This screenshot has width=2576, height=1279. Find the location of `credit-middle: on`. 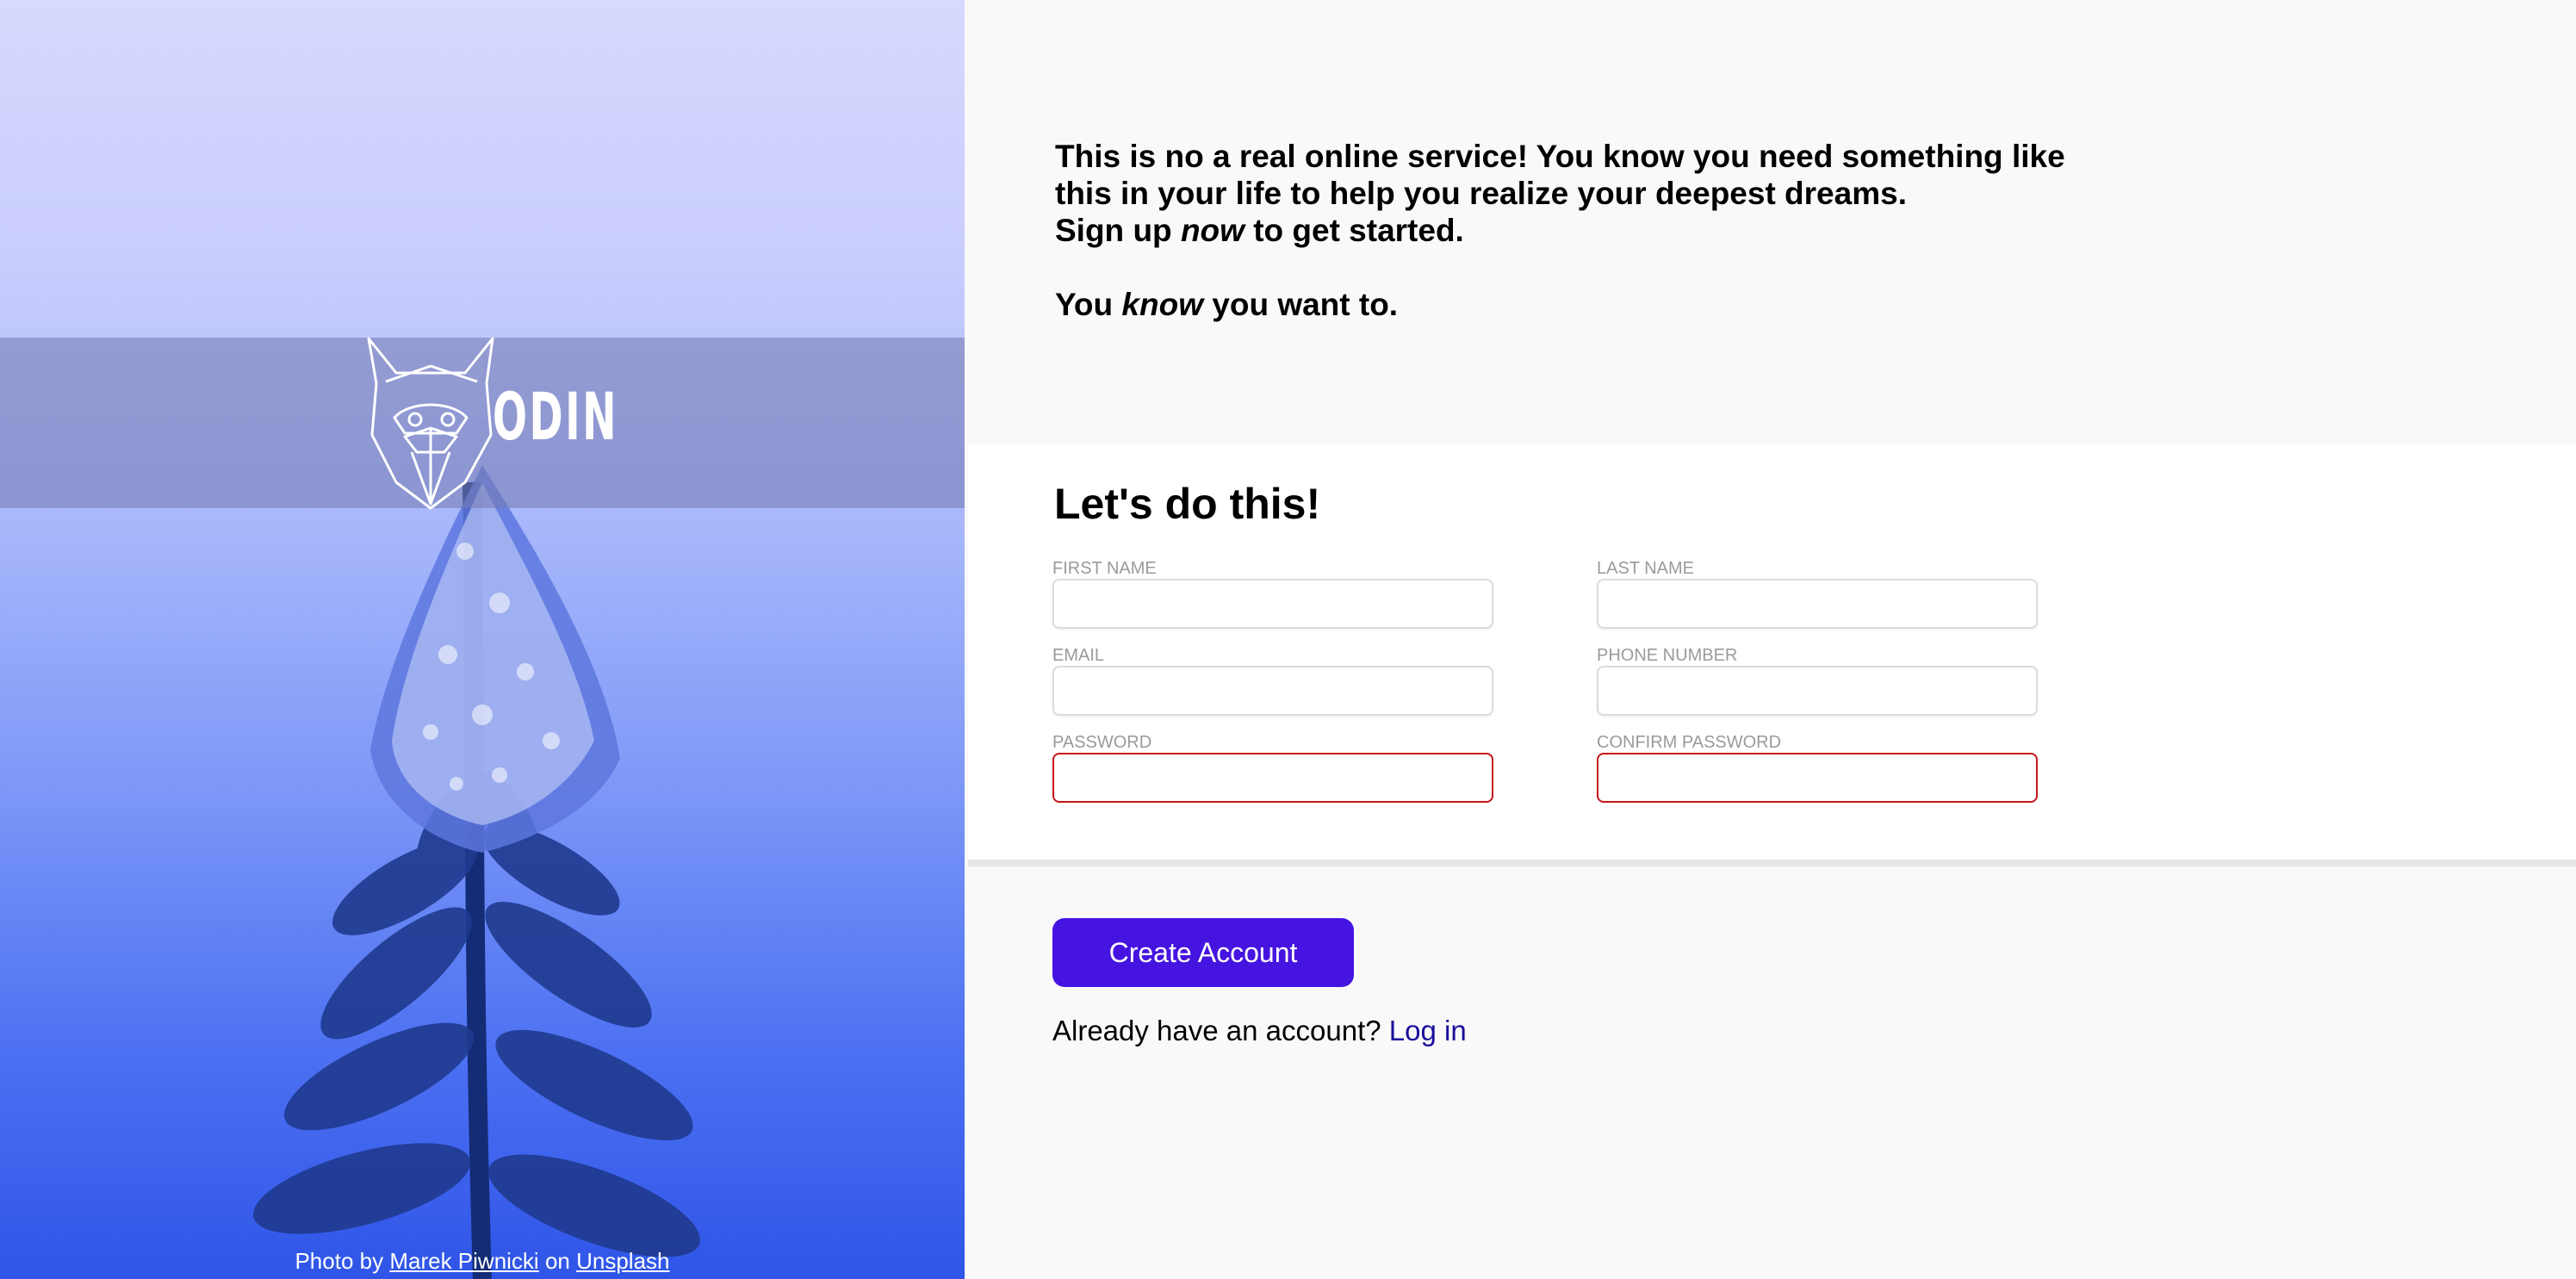

credit-middle: on is located at coordinates (557, 1261).